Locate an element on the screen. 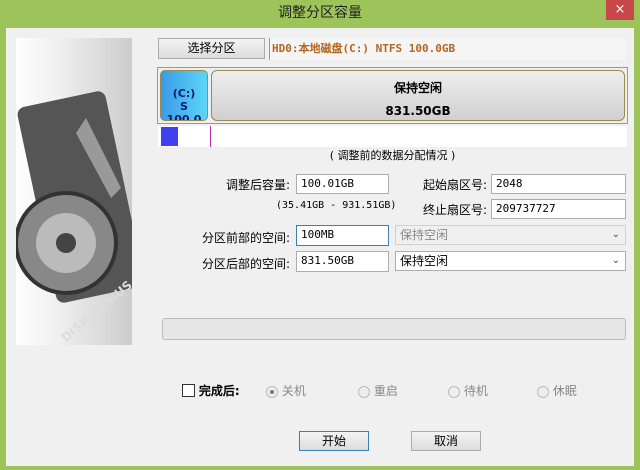 The image size is (640, 470). disk-info: HD0:本地磁盘(C:) NTFS 100.0GB is located at coordinates (447, 49).